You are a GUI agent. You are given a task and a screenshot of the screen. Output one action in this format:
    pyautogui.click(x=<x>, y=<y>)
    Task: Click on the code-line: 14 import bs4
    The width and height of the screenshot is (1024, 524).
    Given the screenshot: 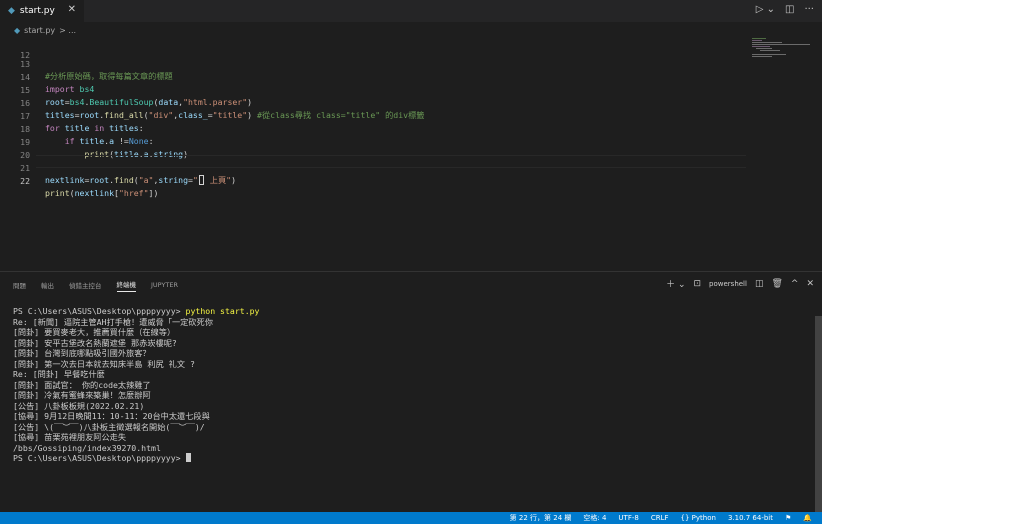 What is the action you would take?
    pyautogui.click(x=380, y=76)
    